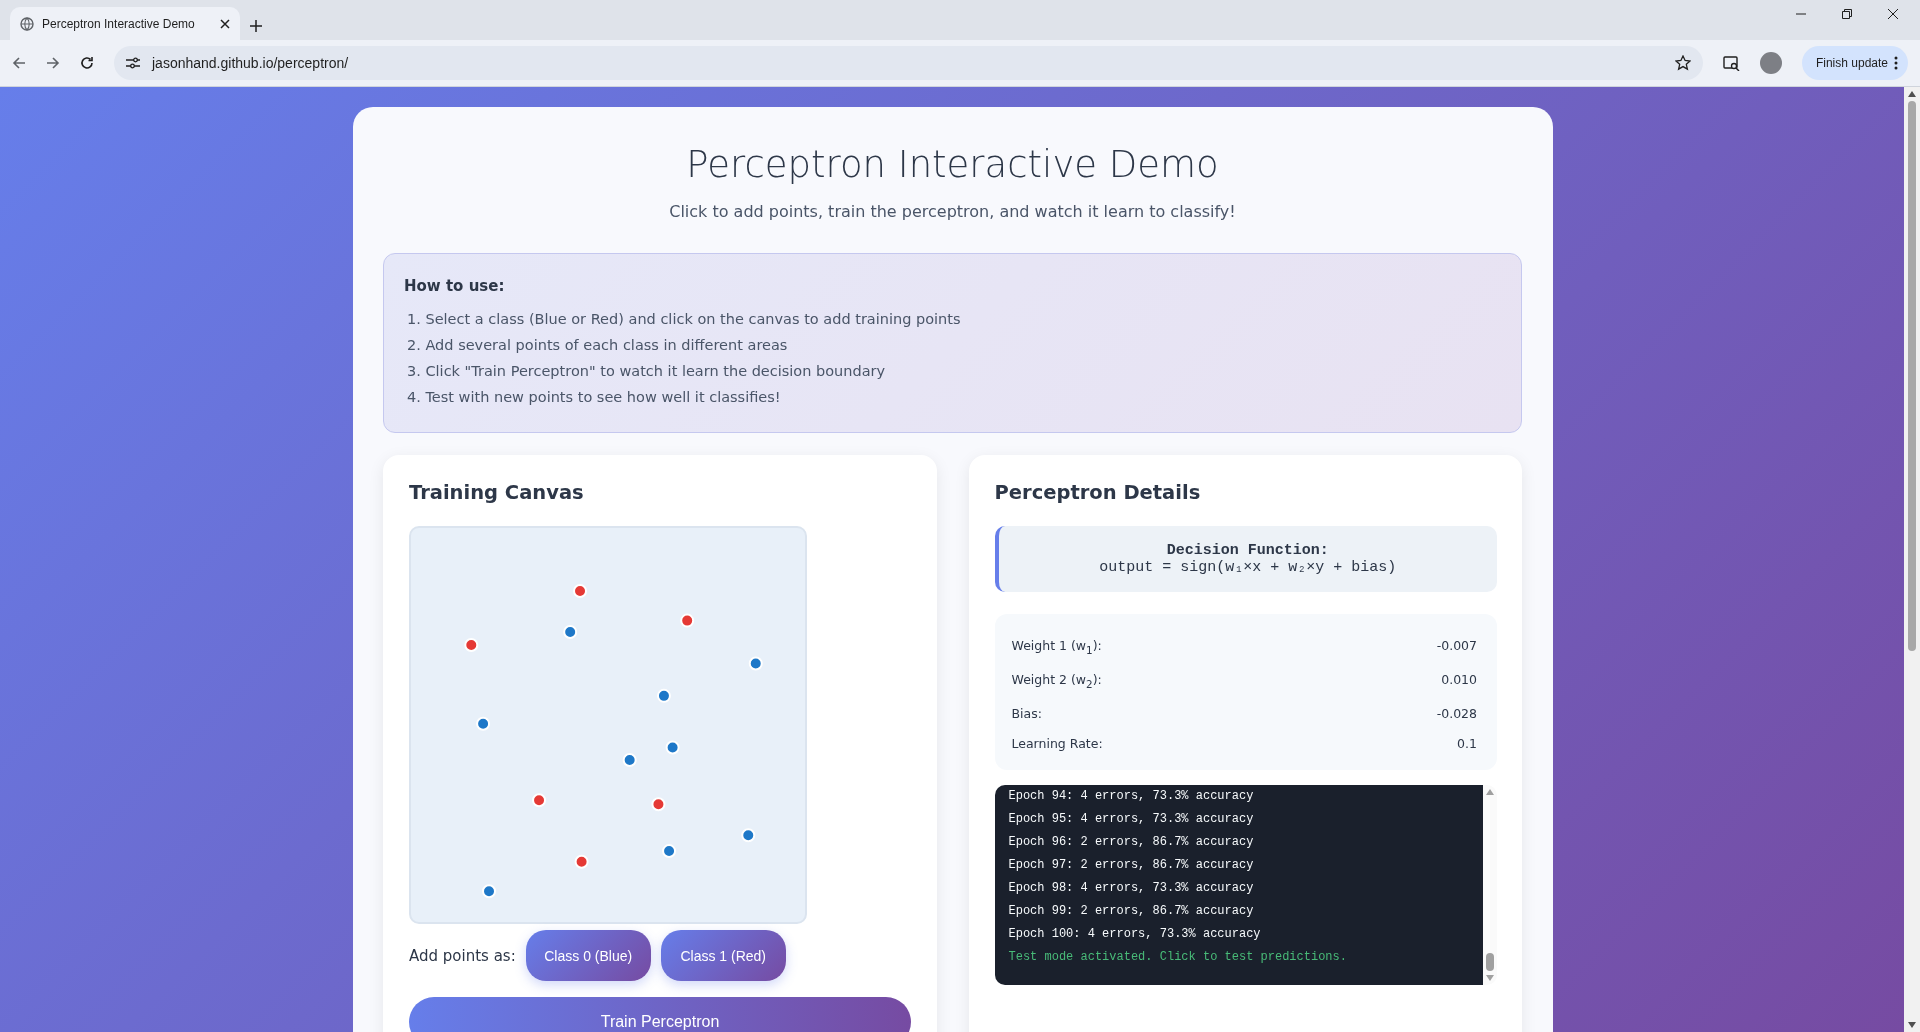 The height and width of the screenshot is (1032, 1920). I want to click on log-line: Epoch 100: 4 errors, 73.3% accuracy, so click(1135, 934).